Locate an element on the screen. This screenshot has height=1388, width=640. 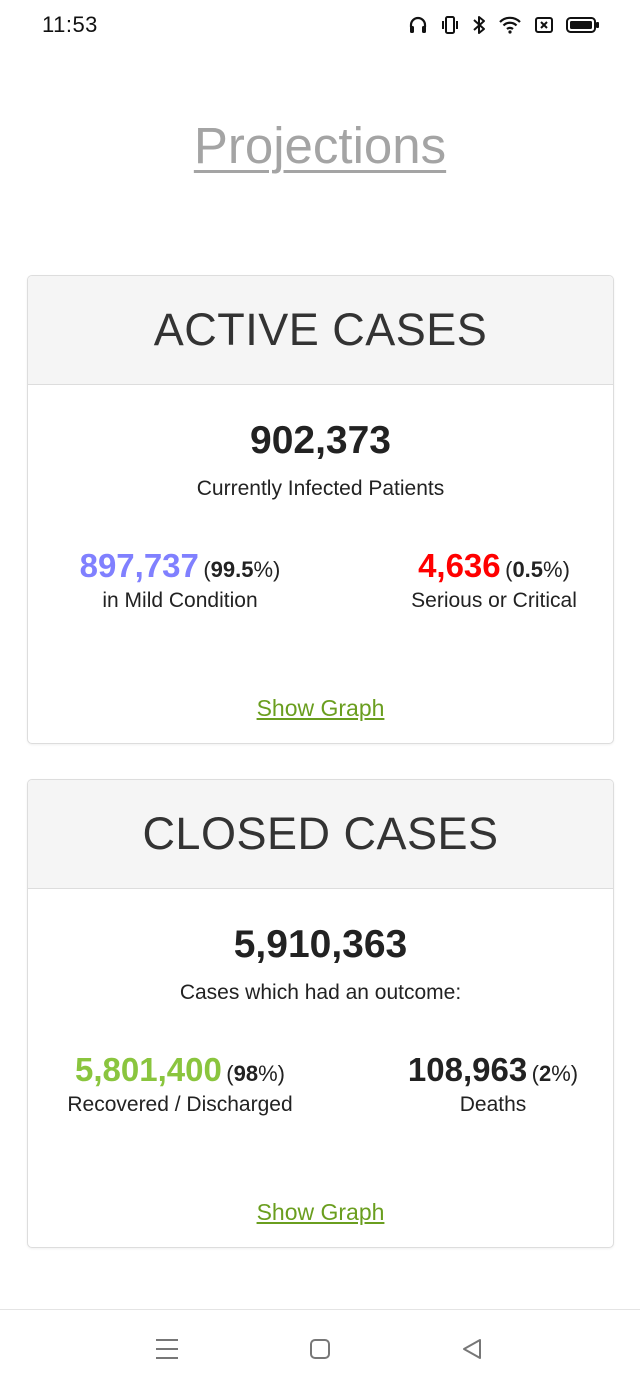
active-cases-header: ACTIVE CASES is located at coordinates (320, 330).